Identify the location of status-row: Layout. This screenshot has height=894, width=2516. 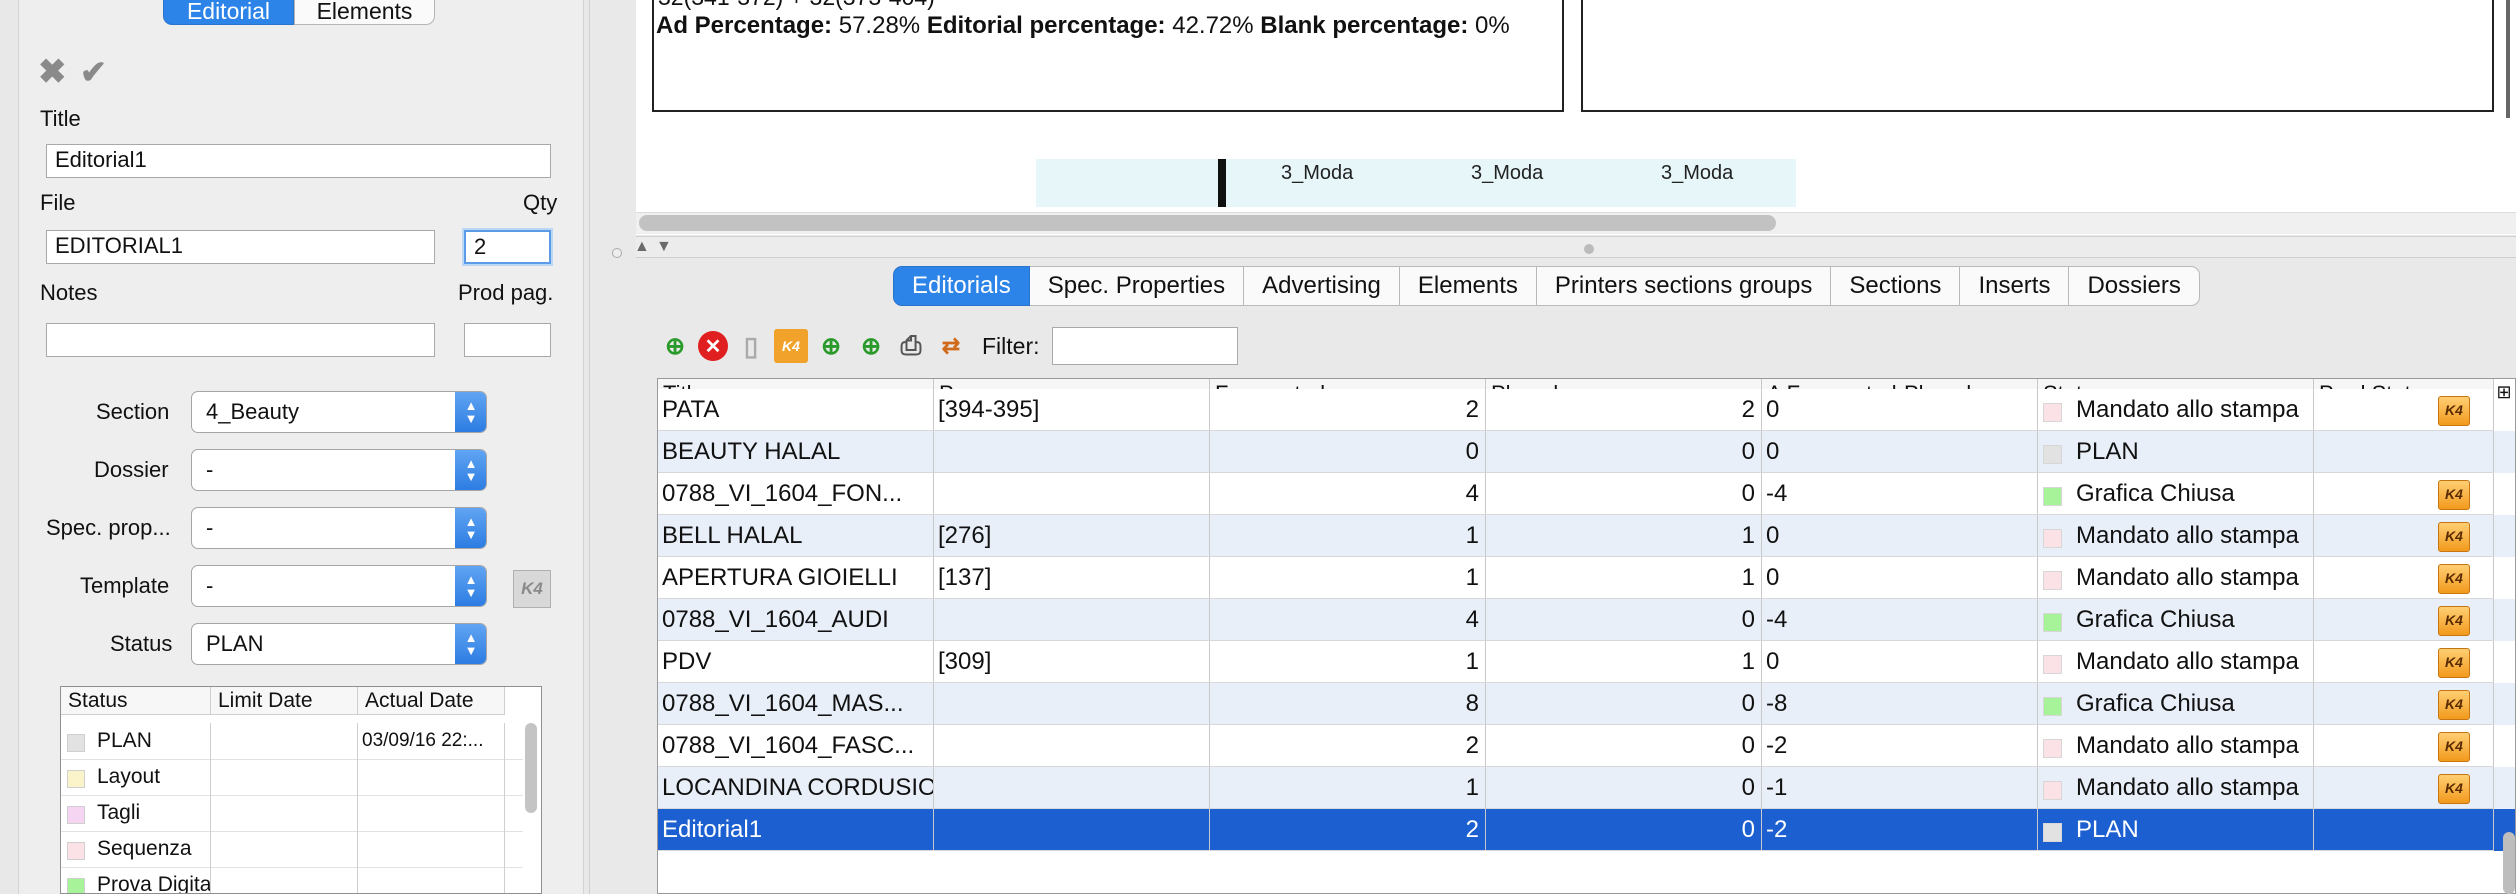
(292, 777).